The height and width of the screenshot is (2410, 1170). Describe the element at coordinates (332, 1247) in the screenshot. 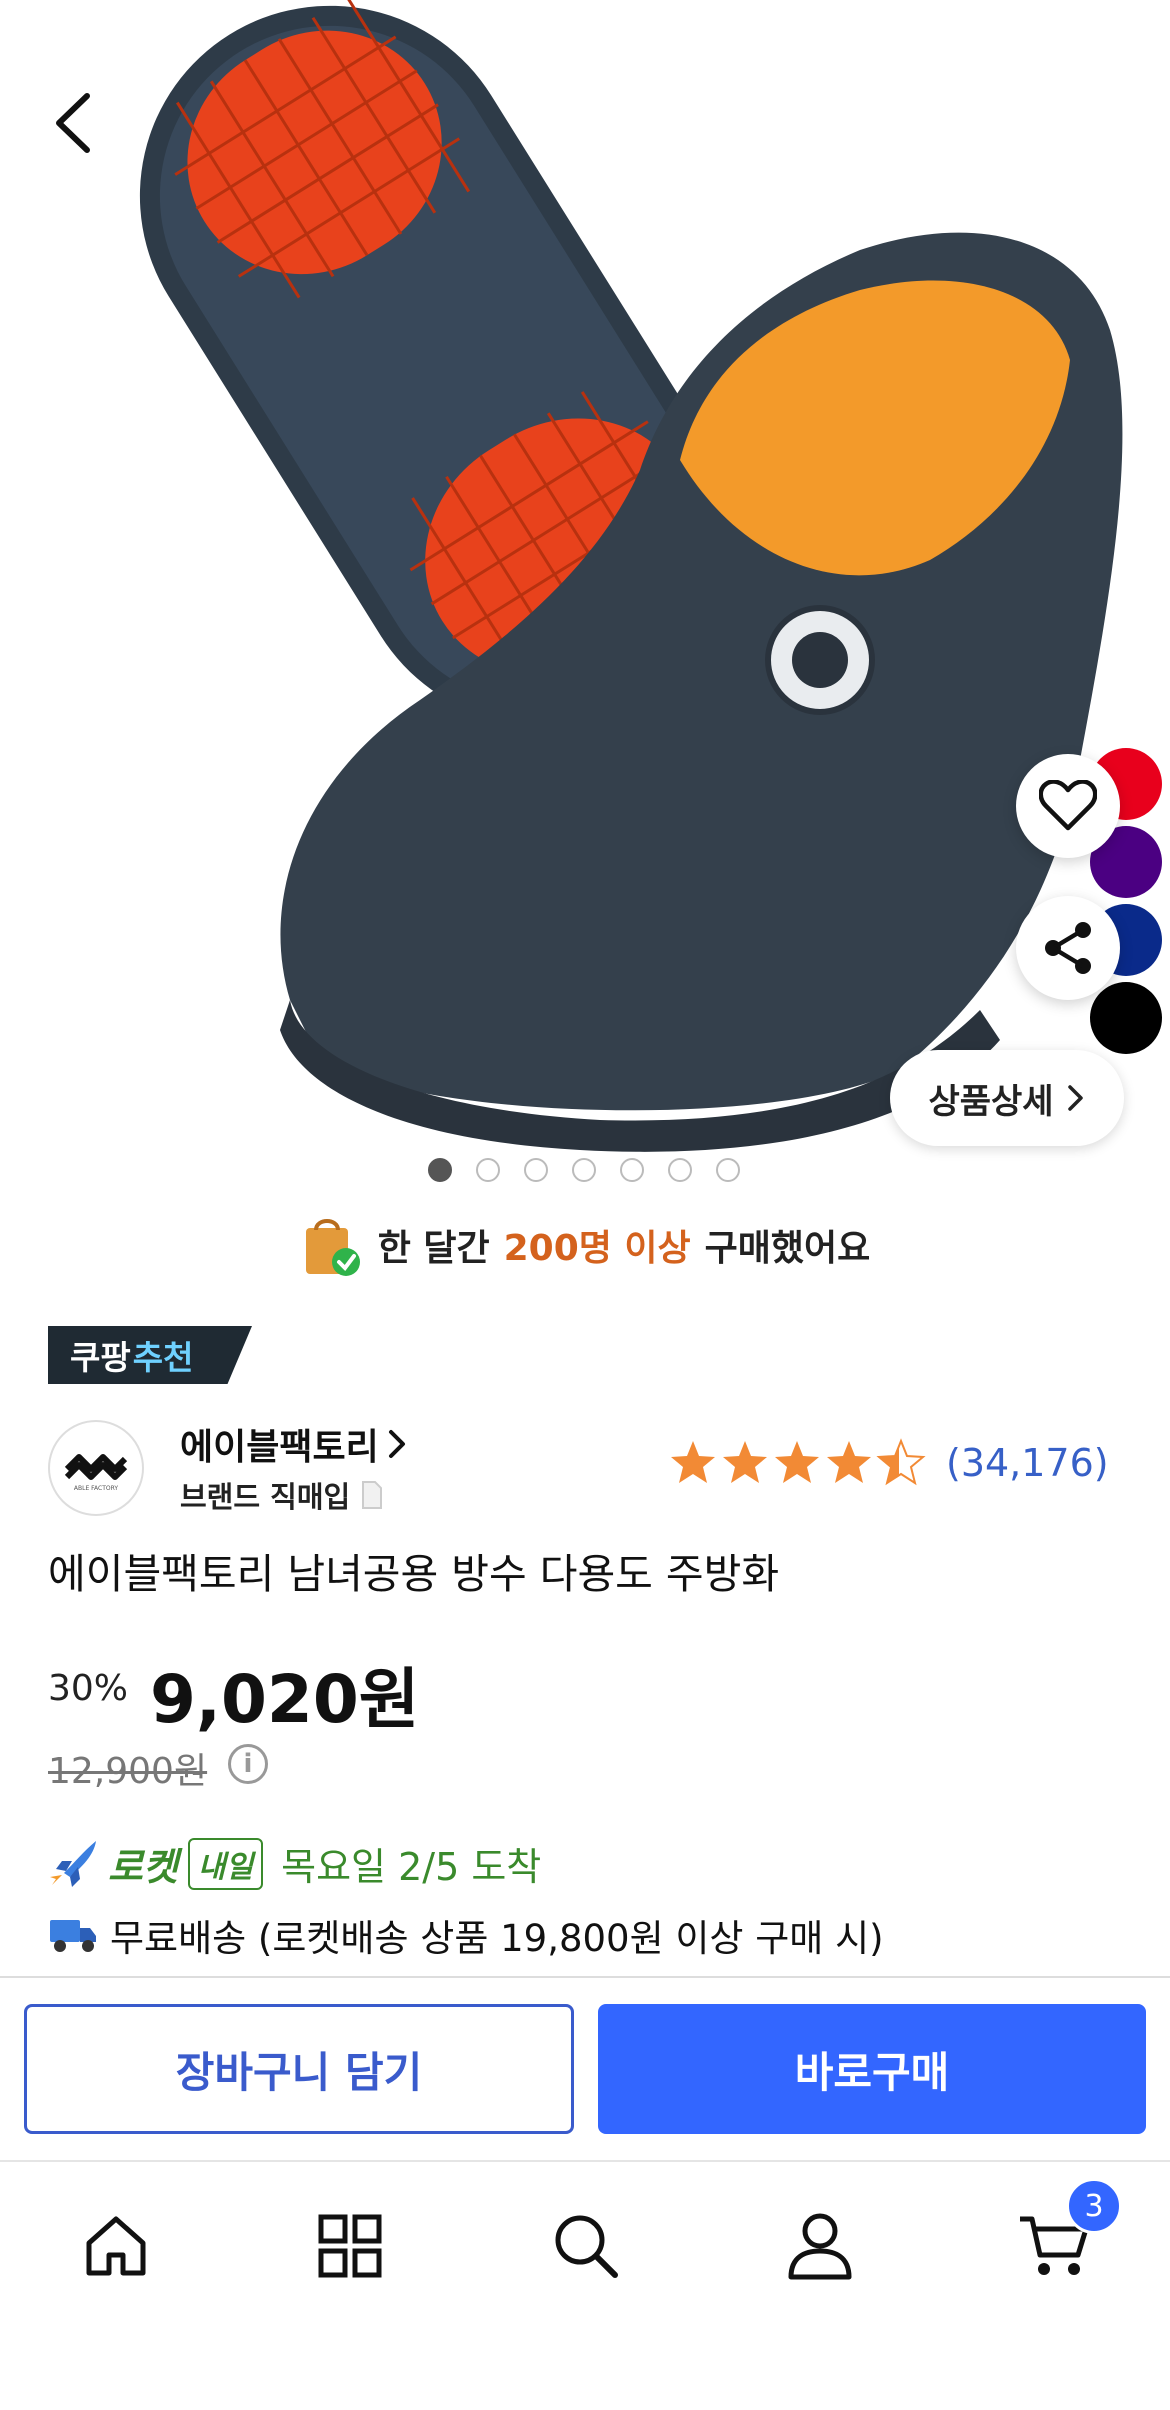

I see `shopping-bag-check-icon` at that location.